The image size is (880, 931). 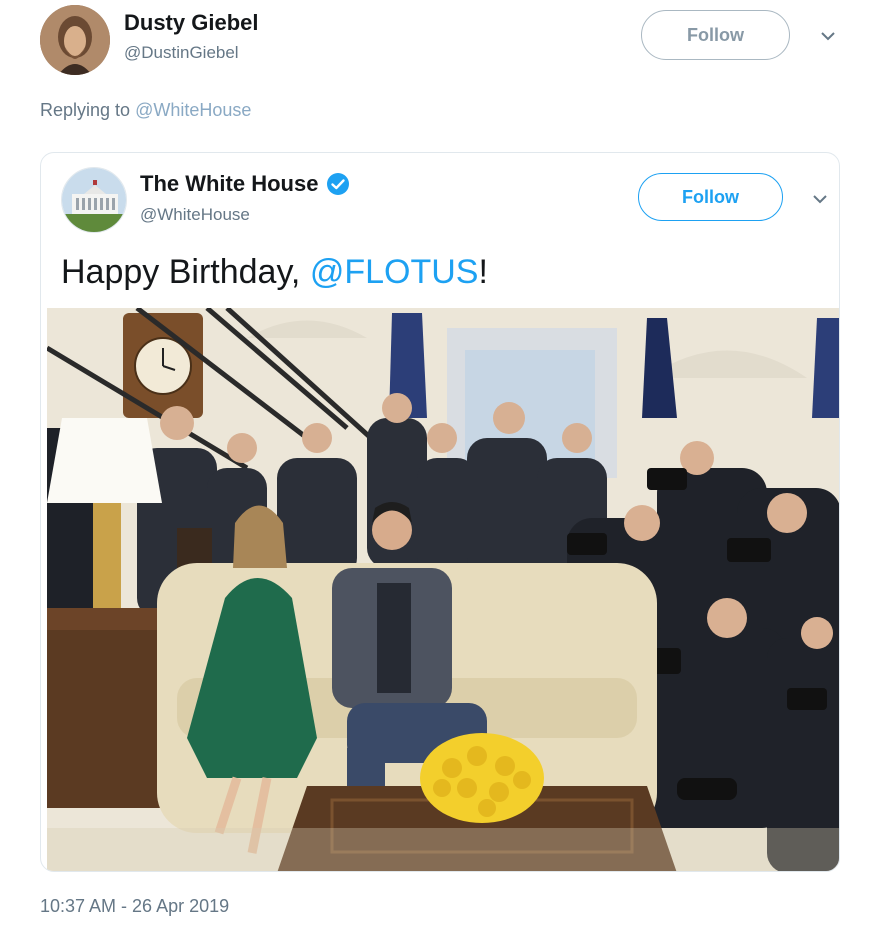 What do you see at coordinates (229, 184) in the screenshot?
I see `quoted-author-name: The White House` at bounding box center [229, 184].